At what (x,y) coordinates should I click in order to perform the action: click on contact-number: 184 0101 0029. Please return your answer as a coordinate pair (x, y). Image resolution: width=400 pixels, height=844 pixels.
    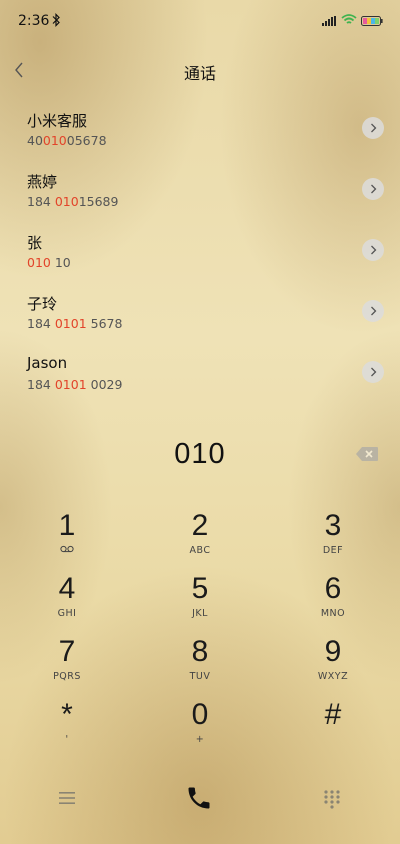
    Looking at the image, I should click on (75, 384).